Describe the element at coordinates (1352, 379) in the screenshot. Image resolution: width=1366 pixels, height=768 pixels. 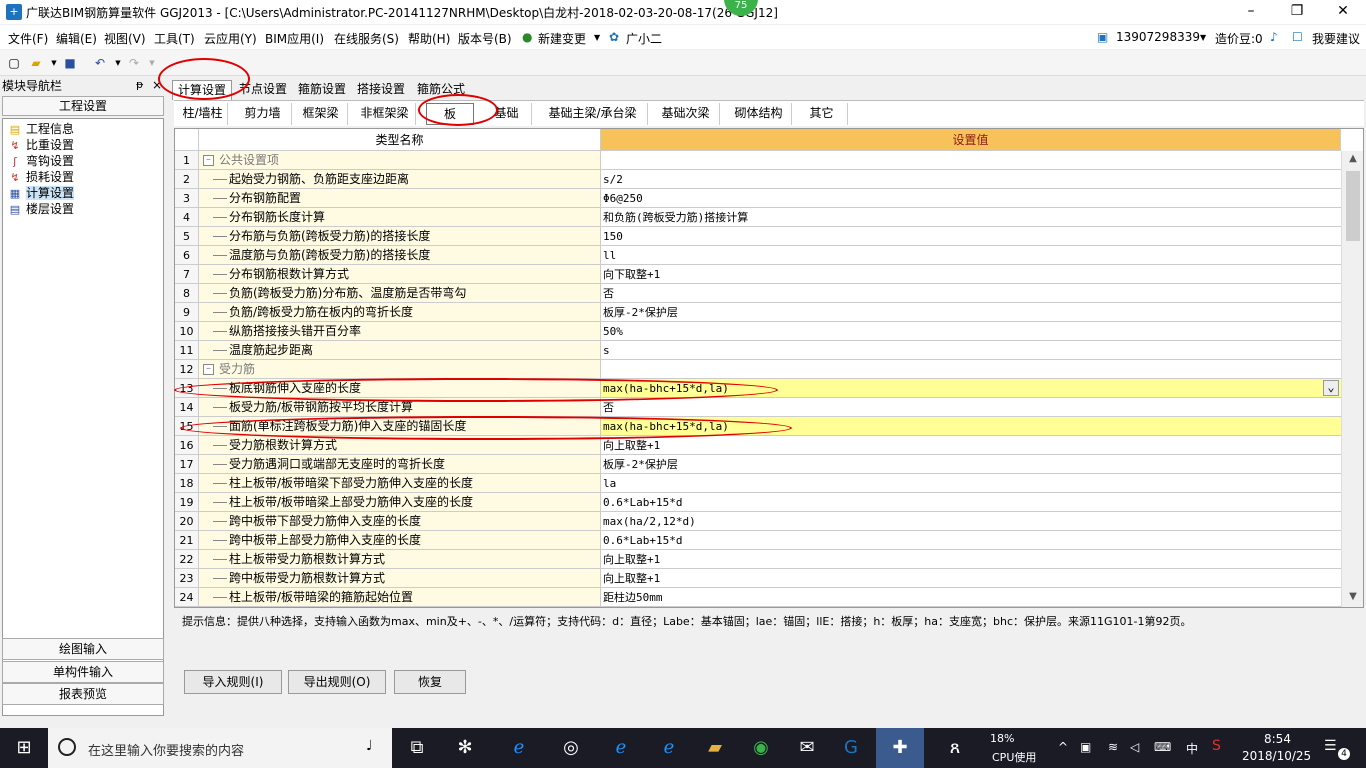
I see `vertical-scrollbar: ▲ ▼` at that location.